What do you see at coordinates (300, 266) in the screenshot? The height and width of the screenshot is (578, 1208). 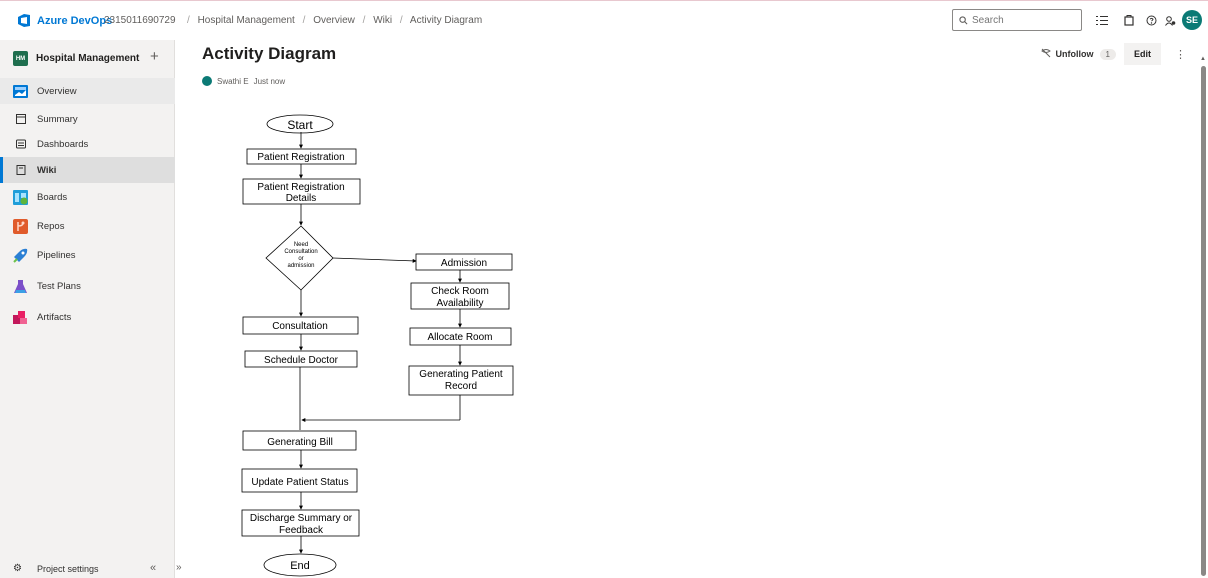 I see `decision-label: admission` at bounding box center [300, 266].